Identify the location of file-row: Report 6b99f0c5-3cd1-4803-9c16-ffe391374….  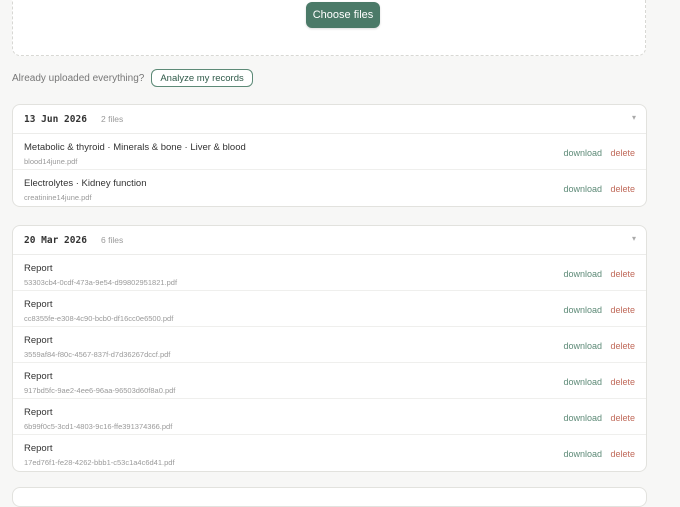
(329, 417).